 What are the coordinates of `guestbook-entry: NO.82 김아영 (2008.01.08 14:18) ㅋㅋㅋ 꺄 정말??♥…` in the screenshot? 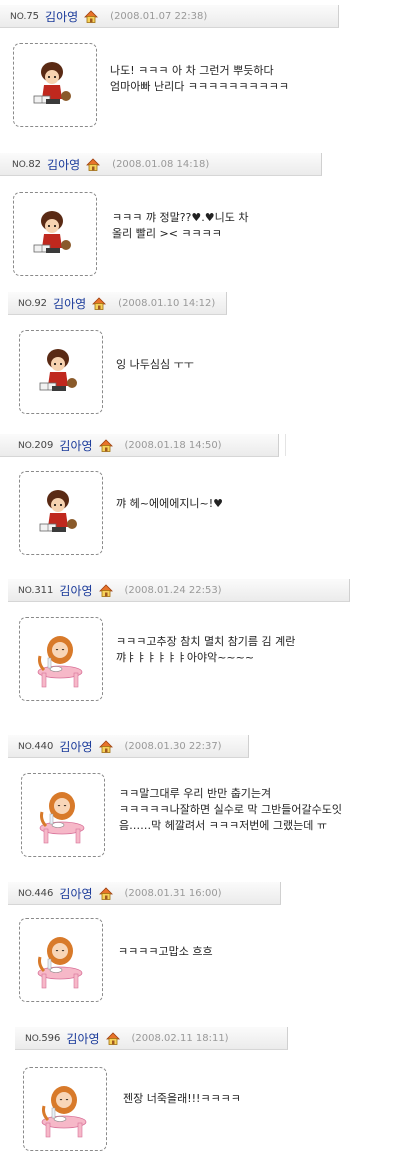 It's located at (198, 220).